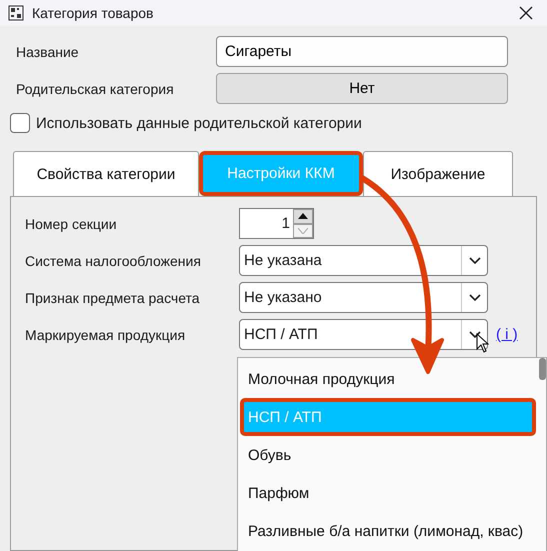  Describe the element at coordinates (362, 51) in the screenshot. I see `name-field: Сигареты` at that location.